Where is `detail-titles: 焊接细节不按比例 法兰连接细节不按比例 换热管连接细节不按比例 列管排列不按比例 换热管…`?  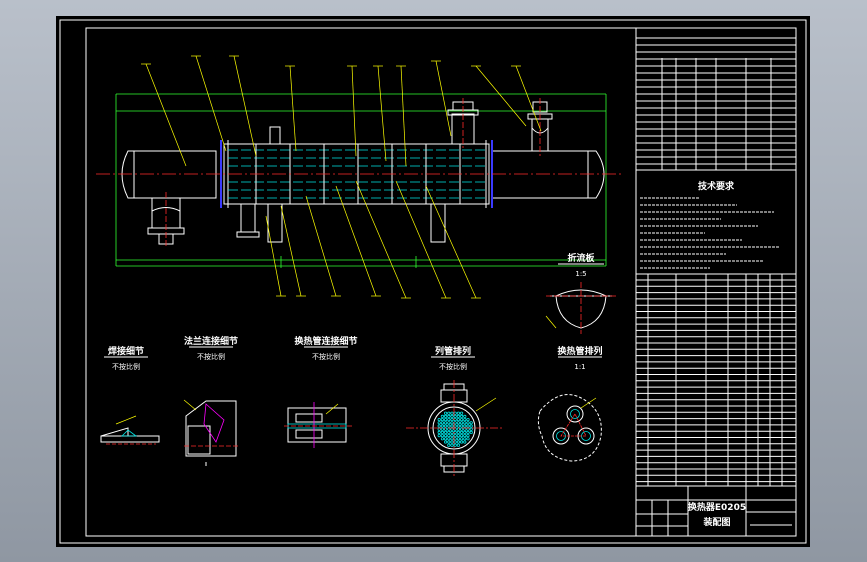
detail-titles: 焊接细节不按比例 法兰连接细节不按比例 换热管连接细节不按比例 列管排列不按比例 换热管… is located at coordinates (353, 353).